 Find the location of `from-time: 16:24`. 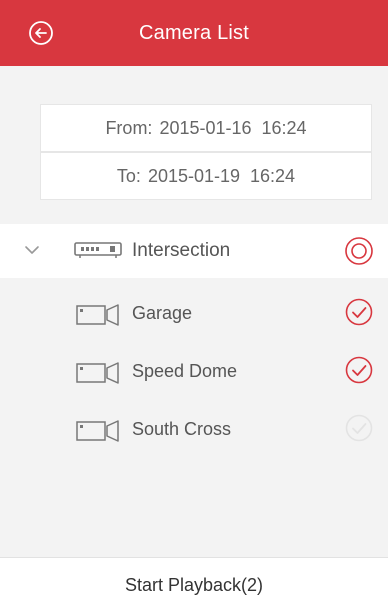

from-time: 16:24 is located at coordinates (284, 127).